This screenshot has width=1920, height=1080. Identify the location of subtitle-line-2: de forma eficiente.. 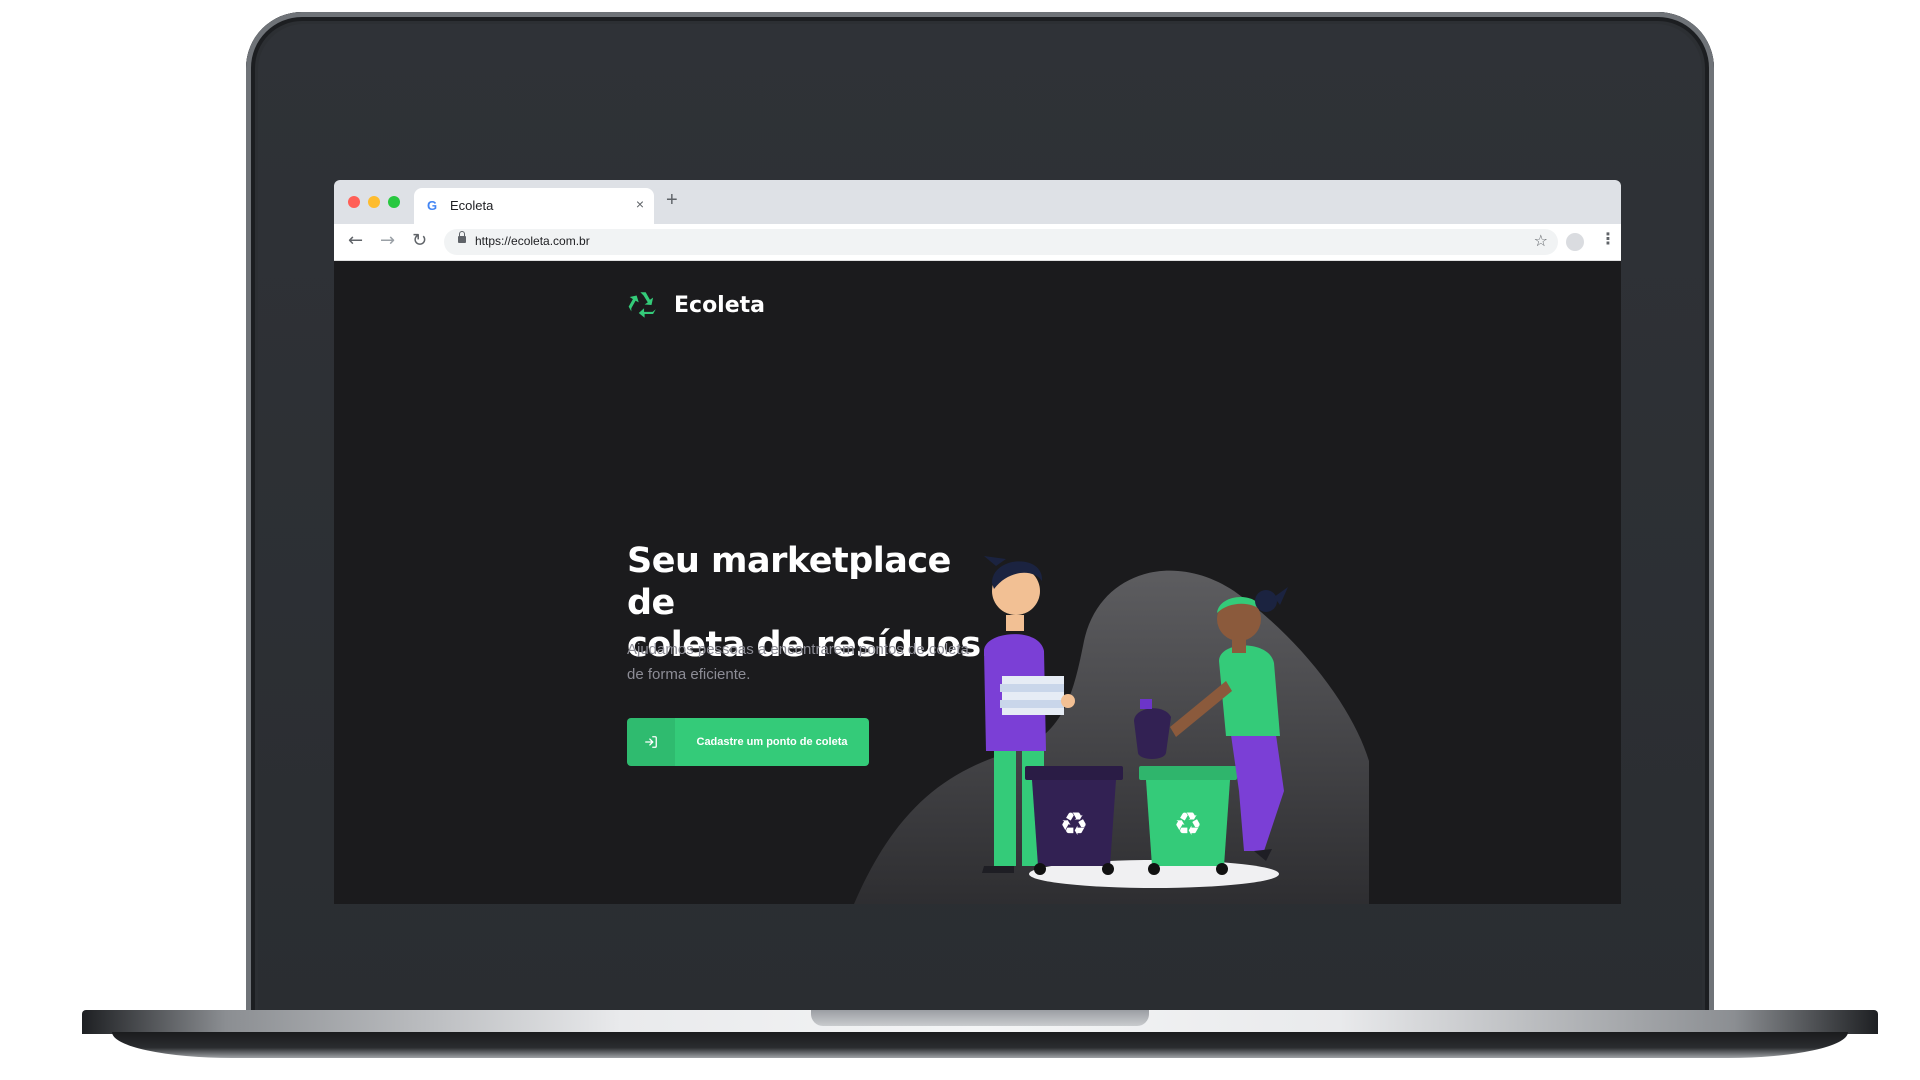
(689, 674).